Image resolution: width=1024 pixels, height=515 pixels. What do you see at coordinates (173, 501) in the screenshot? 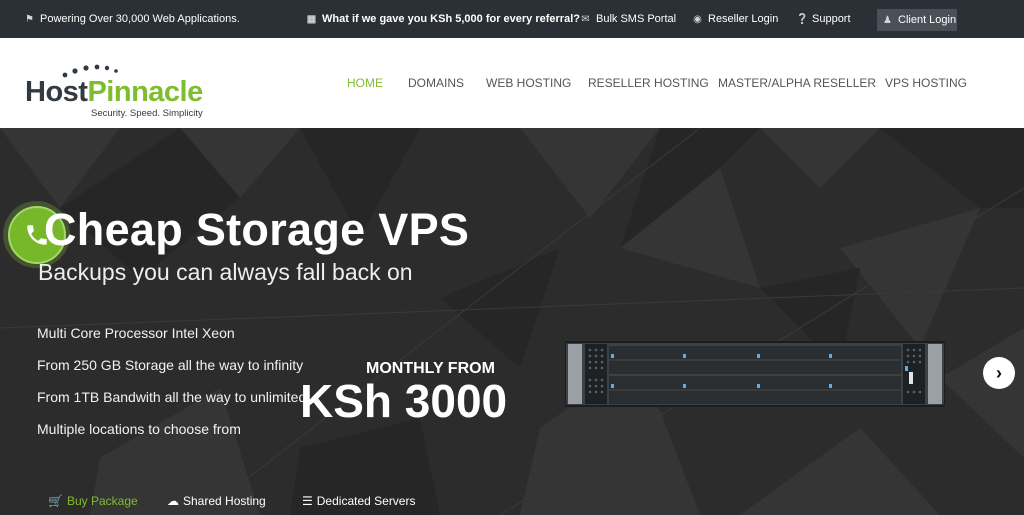
I see `cloud-icon: ☁` at bounding box center [173, 501].